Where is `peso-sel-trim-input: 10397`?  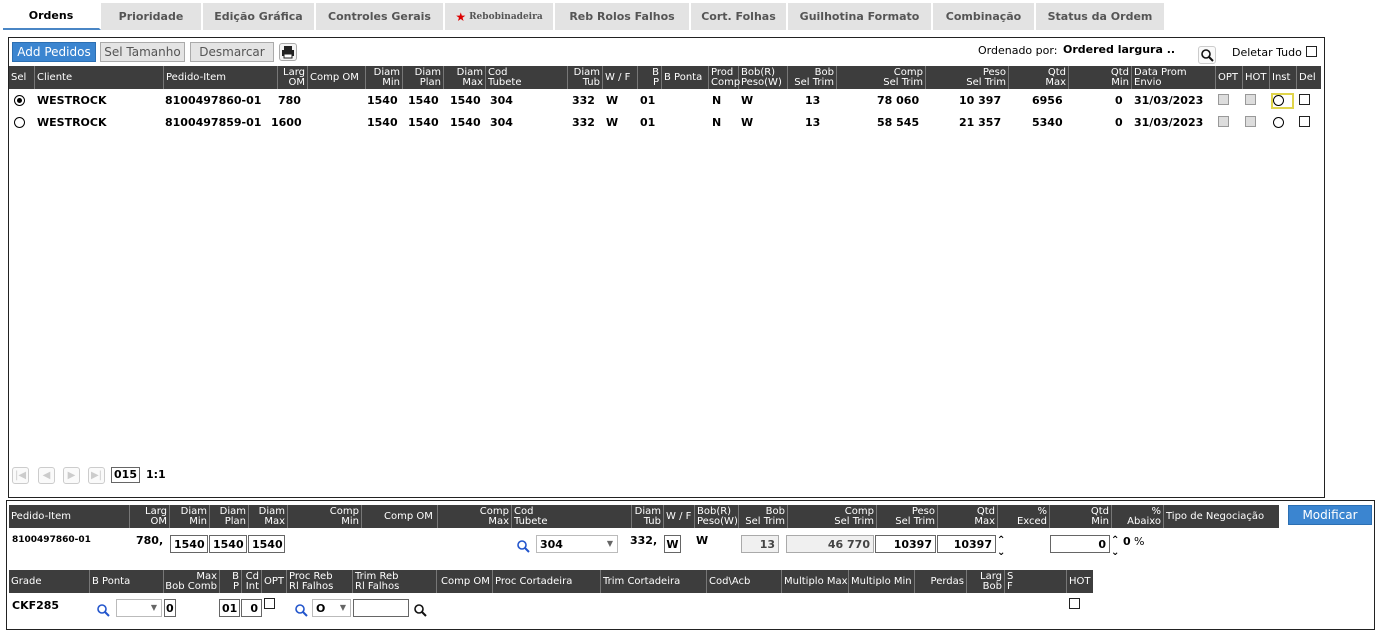 peso-sel-trim-input: 10397 is located at coordinates (905, 544).